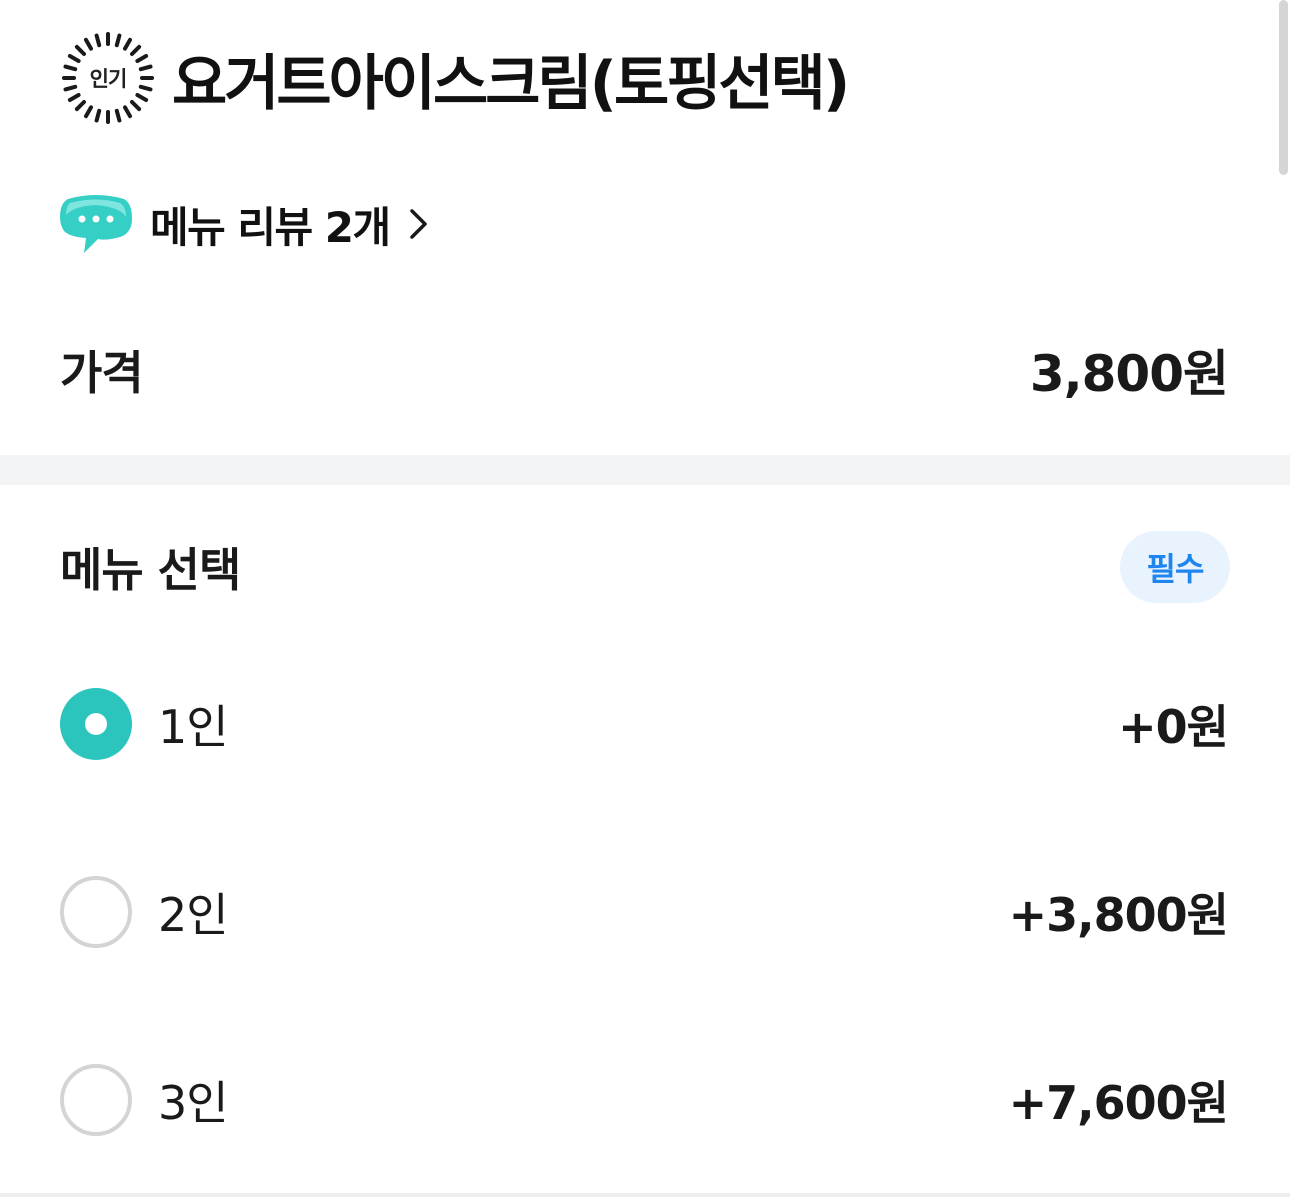  What do you see at coordinates (144, 1100) in the screenshot?
I see `option-left: 3인` at bounding box center [144, 1100].